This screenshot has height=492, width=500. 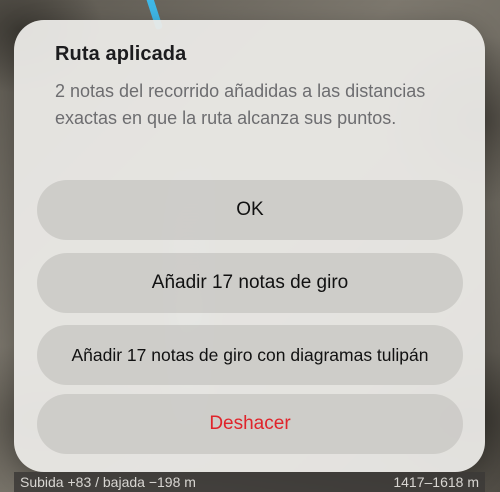 I want to click on ok-button: OK, so click(x=250, y=210).